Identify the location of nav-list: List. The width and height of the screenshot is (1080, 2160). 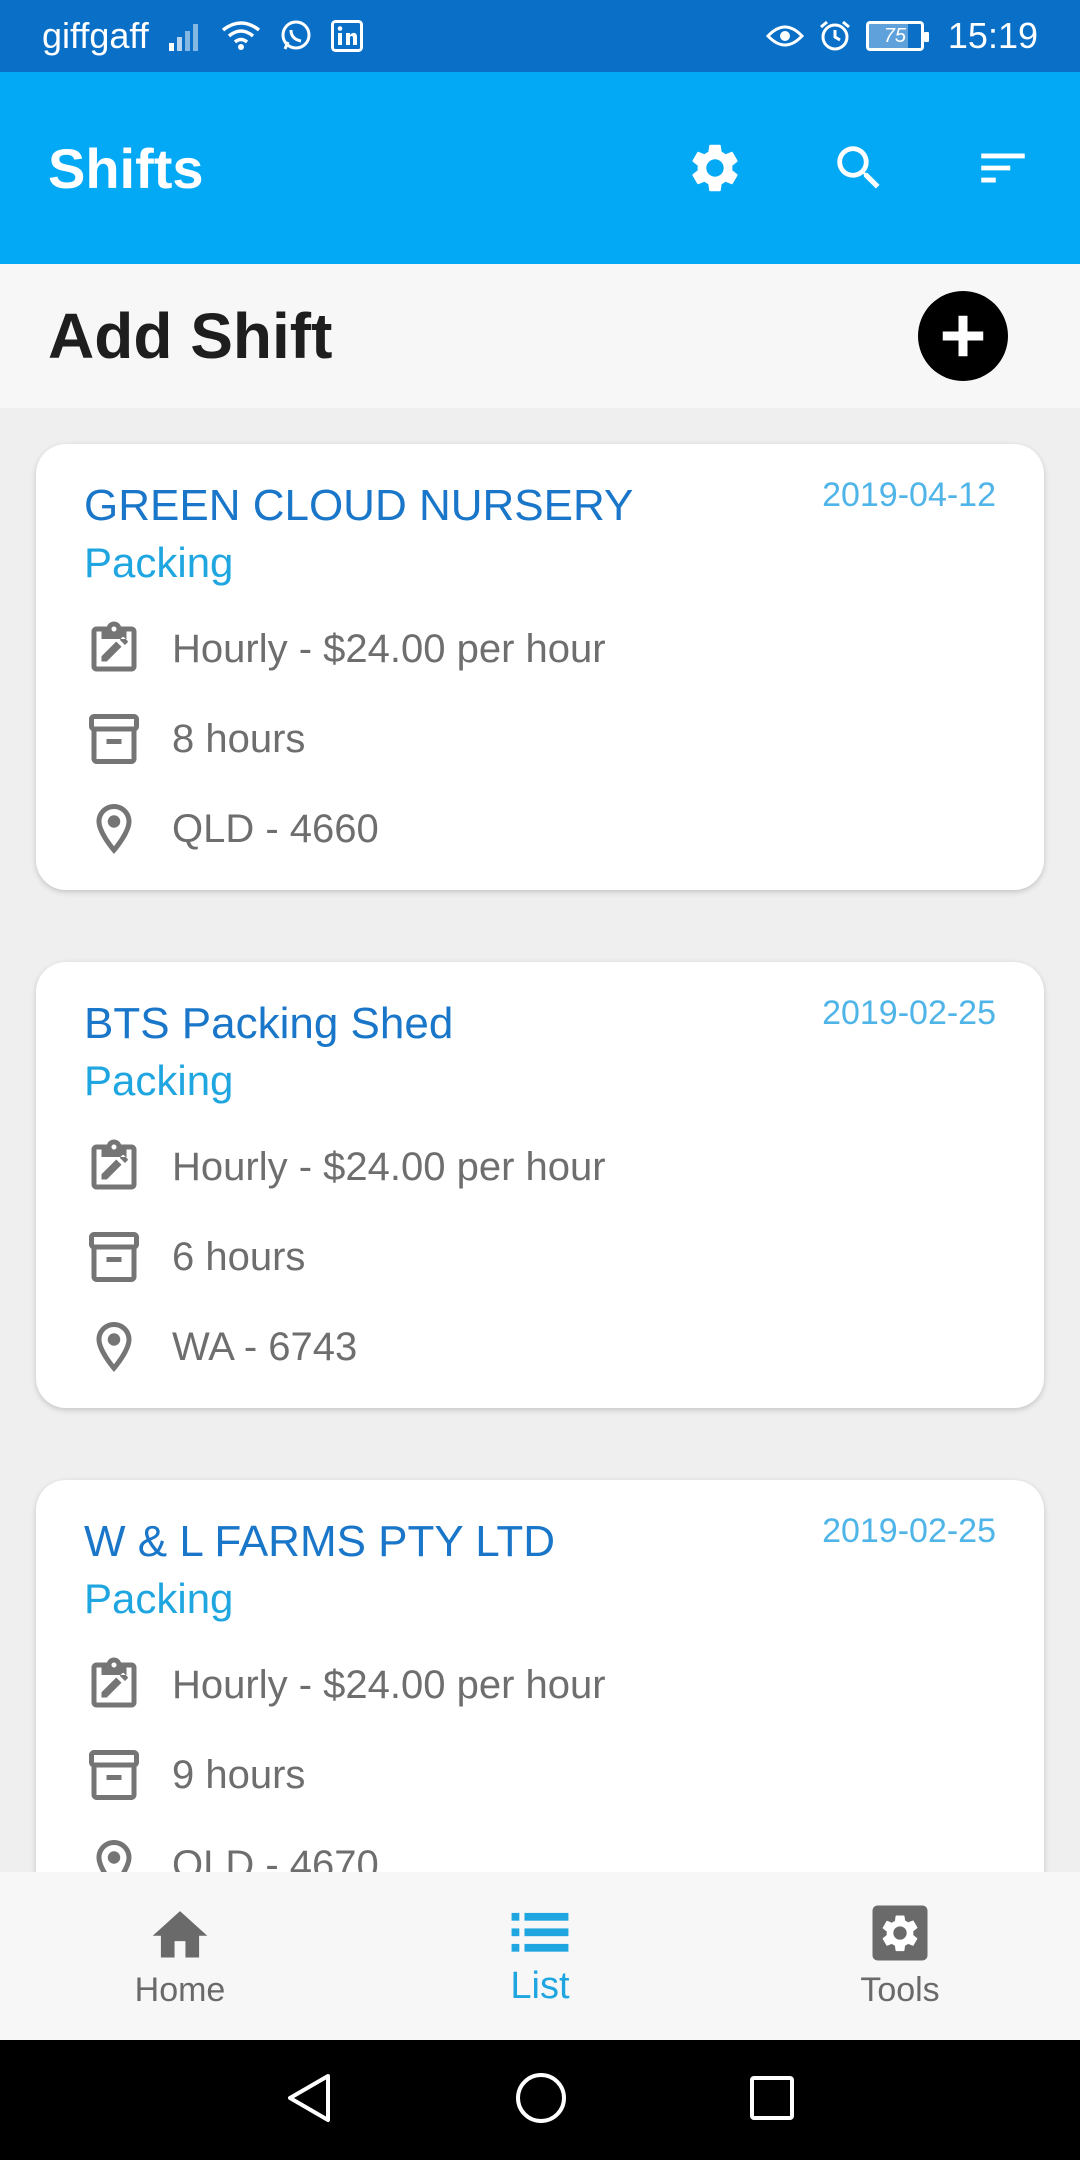
(540, 1956).